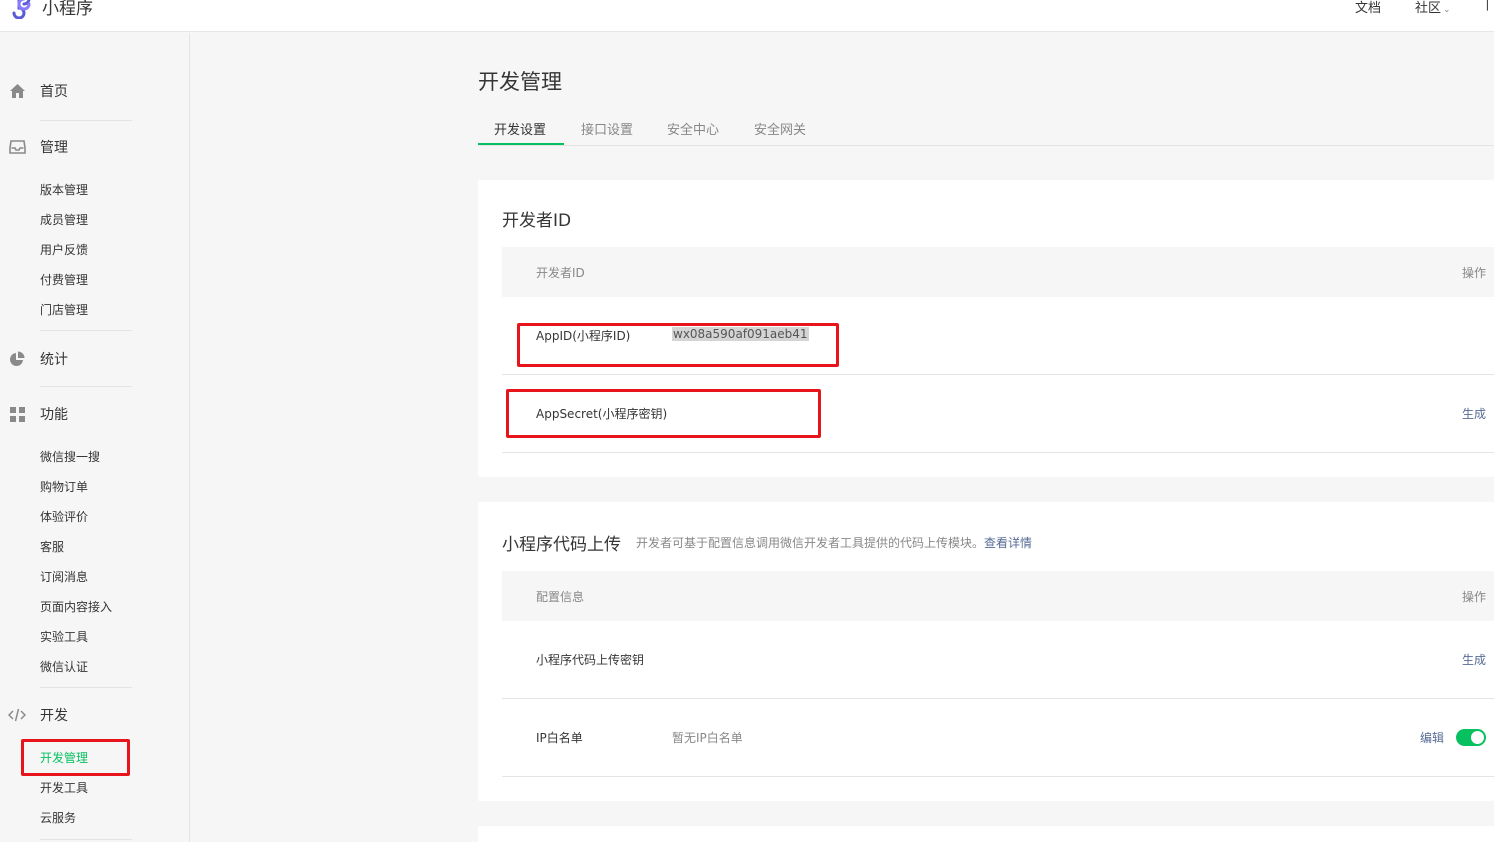 This screenshot has width=1494, height=842. Describe the element at coordinates (1368, 8) in the screenshot. I see `nav-docs-link: 文档` at that location.